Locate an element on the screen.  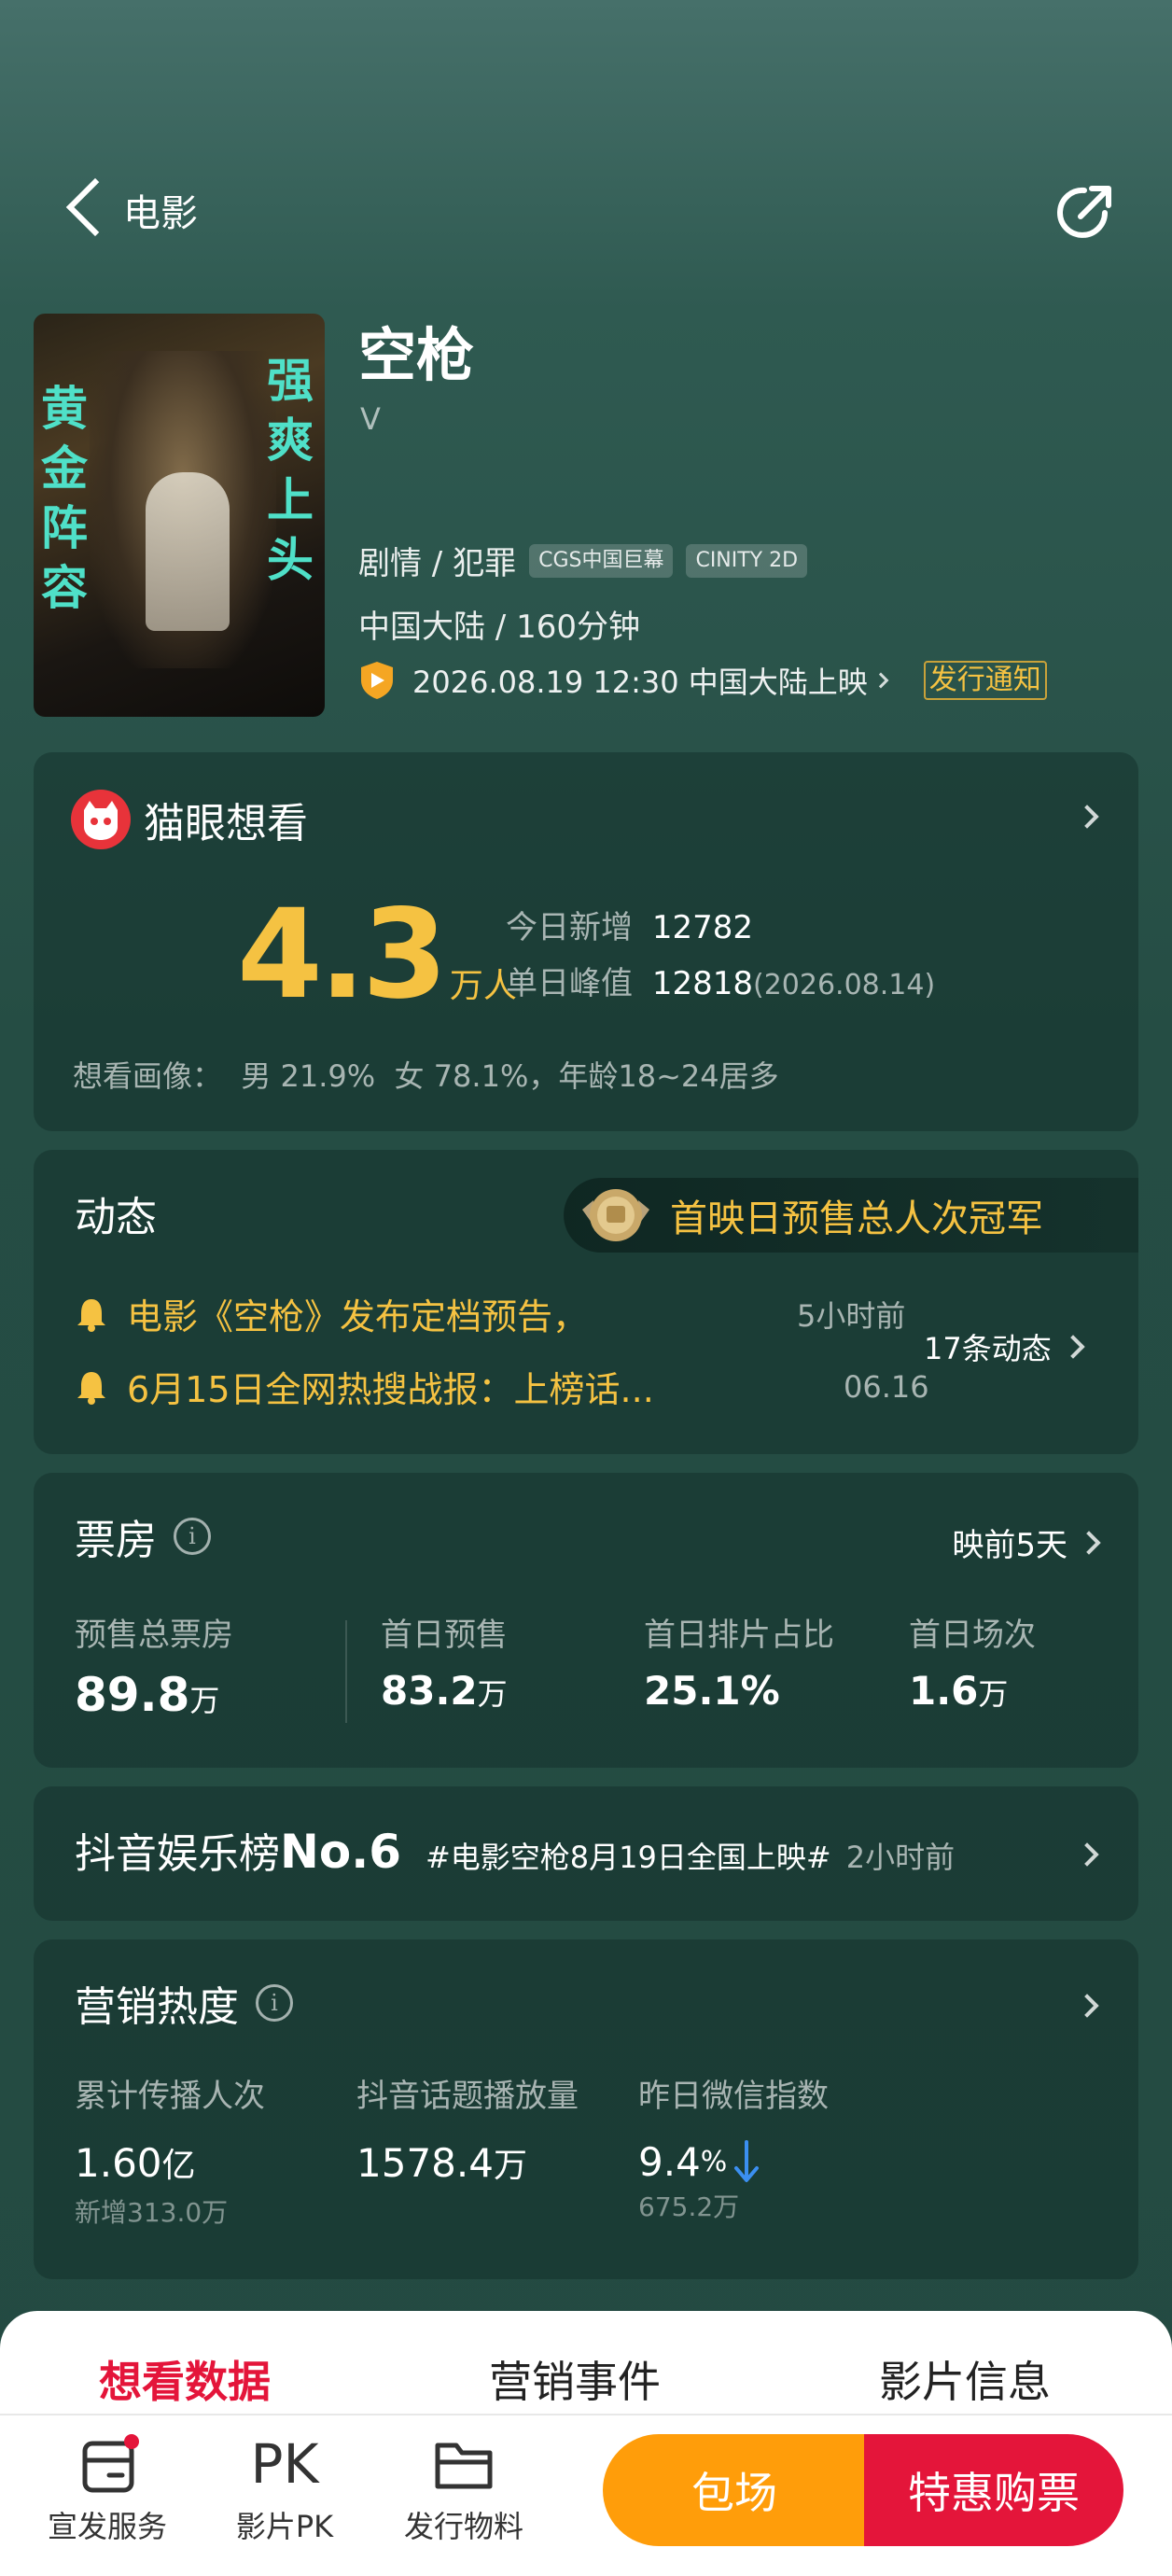
mk-stat: 累计传播人次 1.60亿 新增313.0万 is located at coordinates (170, 2150).